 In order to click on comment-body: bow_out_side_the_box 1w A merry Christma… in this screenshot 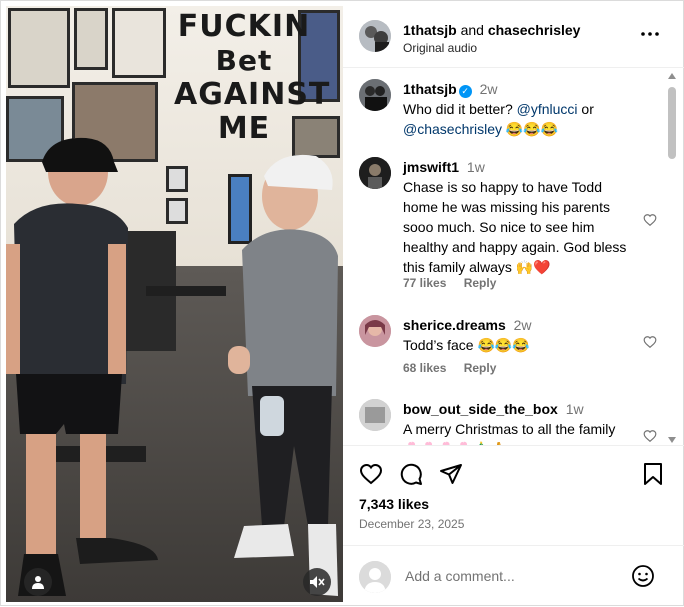, I will do `click(519, 422)`.